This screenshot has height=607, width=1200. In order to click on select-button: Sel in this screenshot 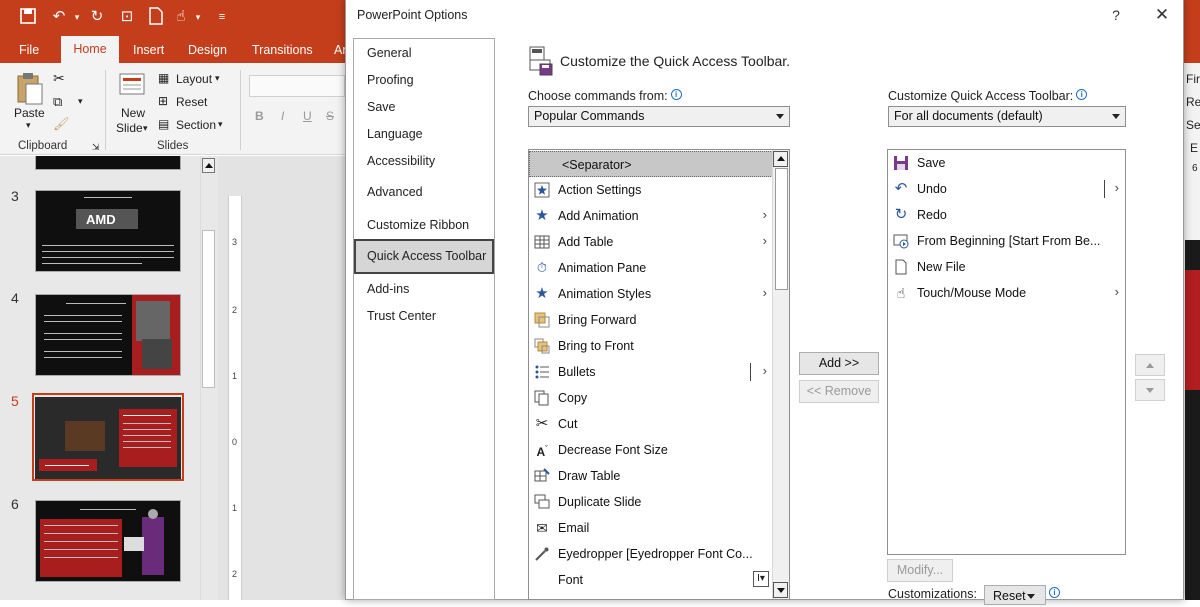, I will do `click(1193, 125)`.